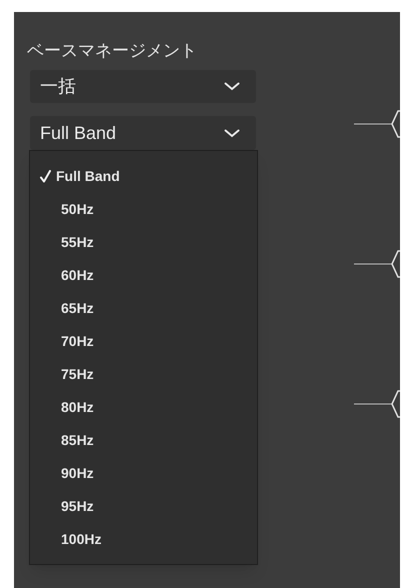 The image size is (403, 588). Describe the element at coordinates (143, 506) in the screenshot. I see `menu-item: 95Hz` at that location.